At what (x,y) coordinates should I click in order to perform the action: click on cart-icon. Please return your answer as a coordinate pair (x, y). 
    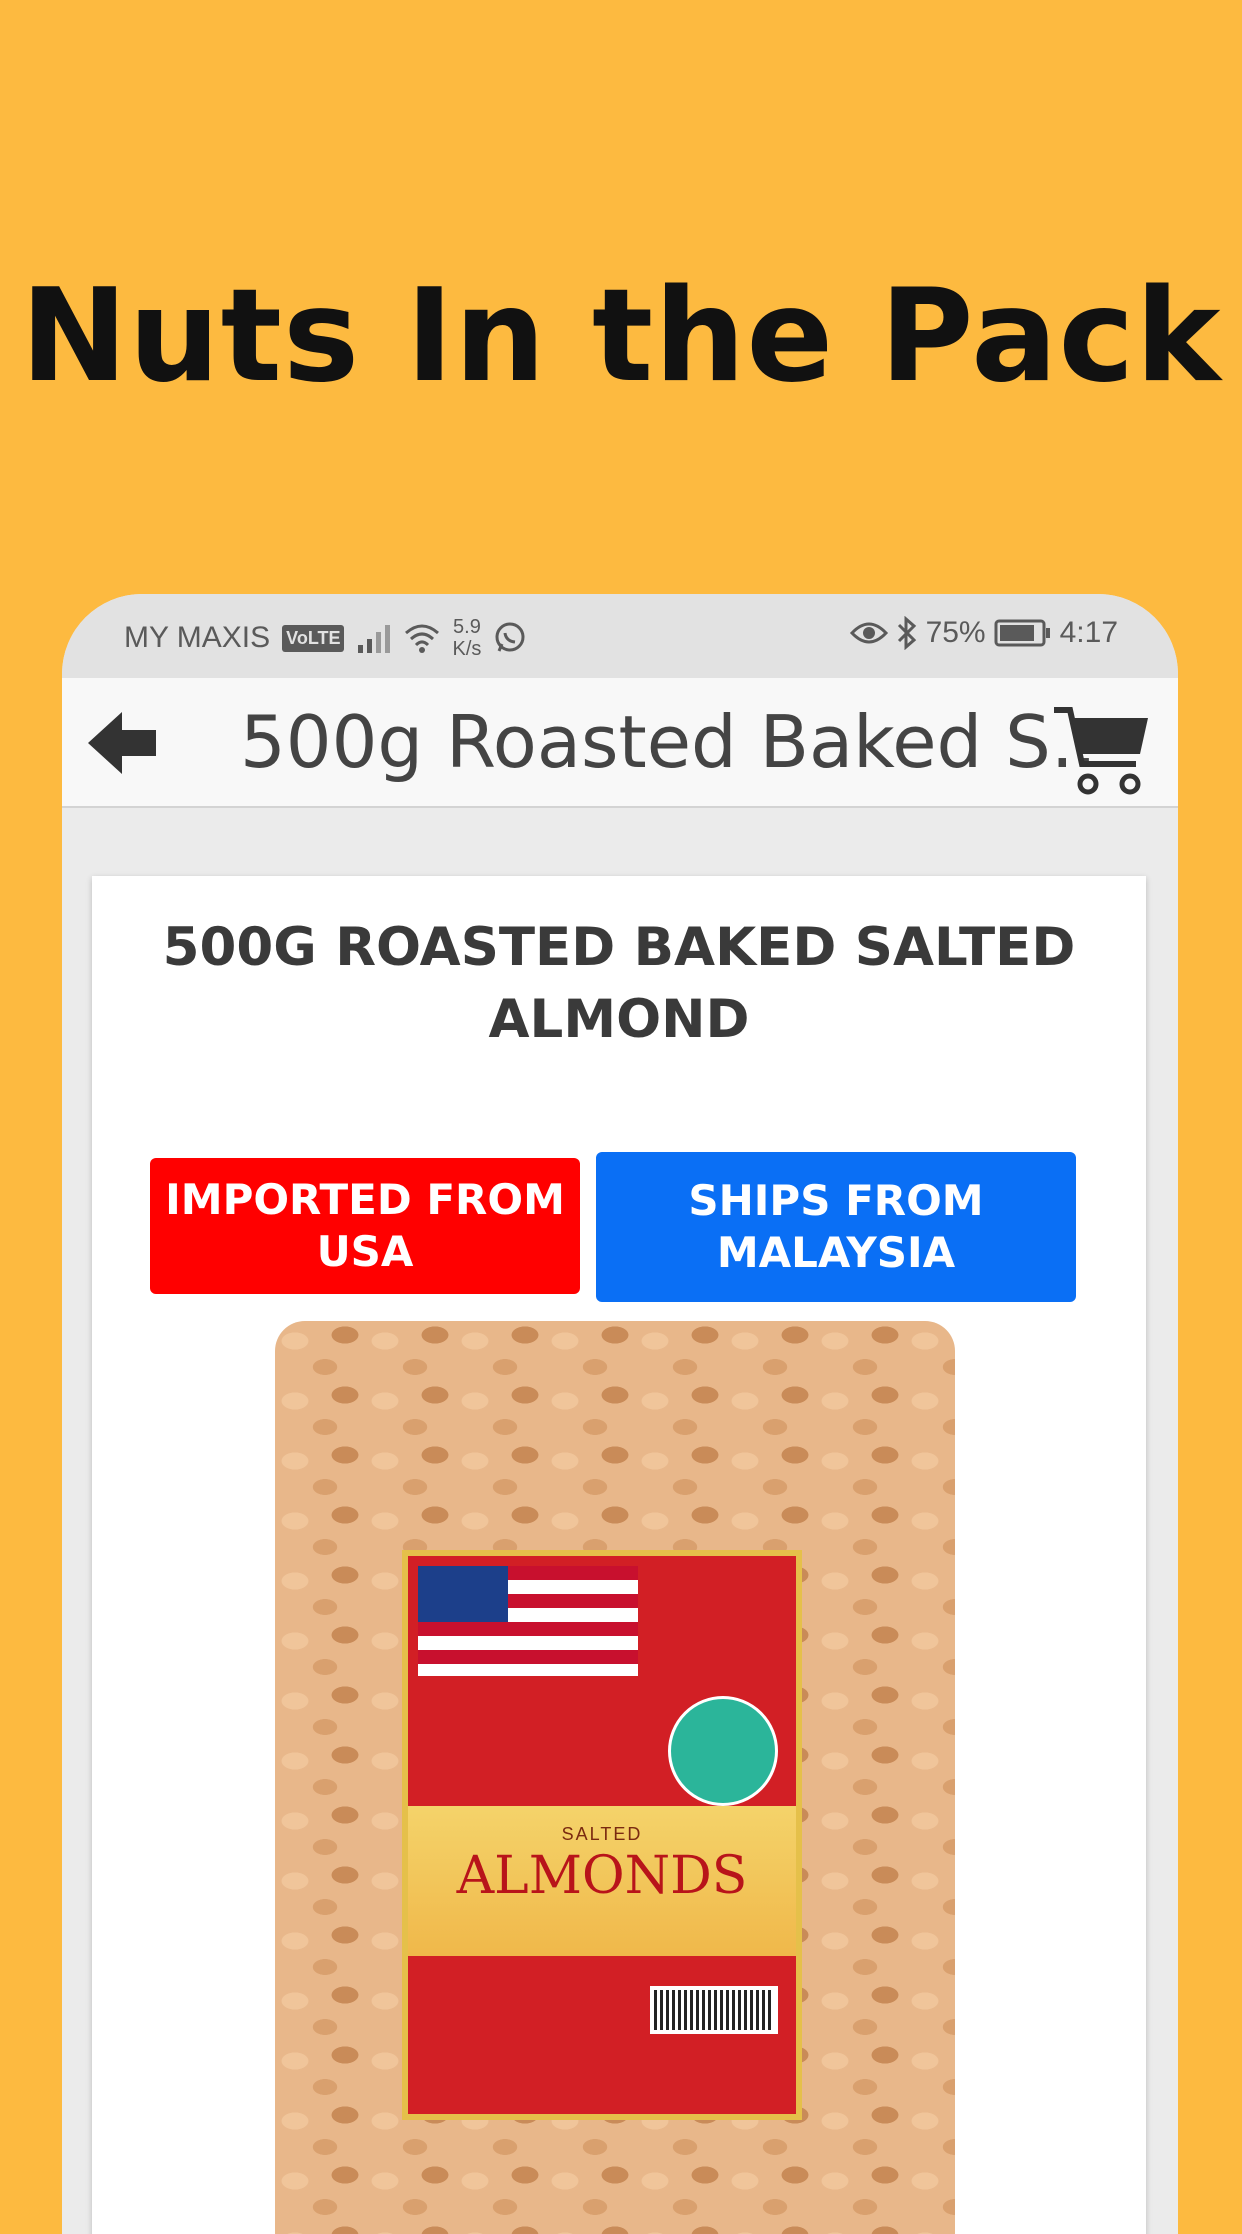
    Looking at the image, I should click on (1102, 750).